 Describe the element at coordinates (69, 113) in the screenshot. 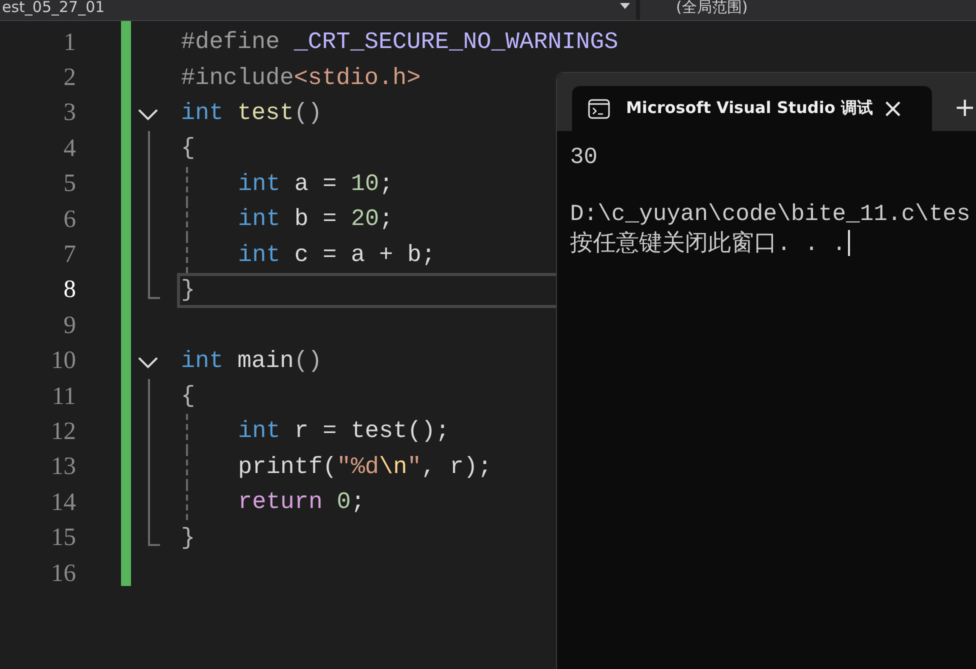

I see `line-number: 3` at that location.